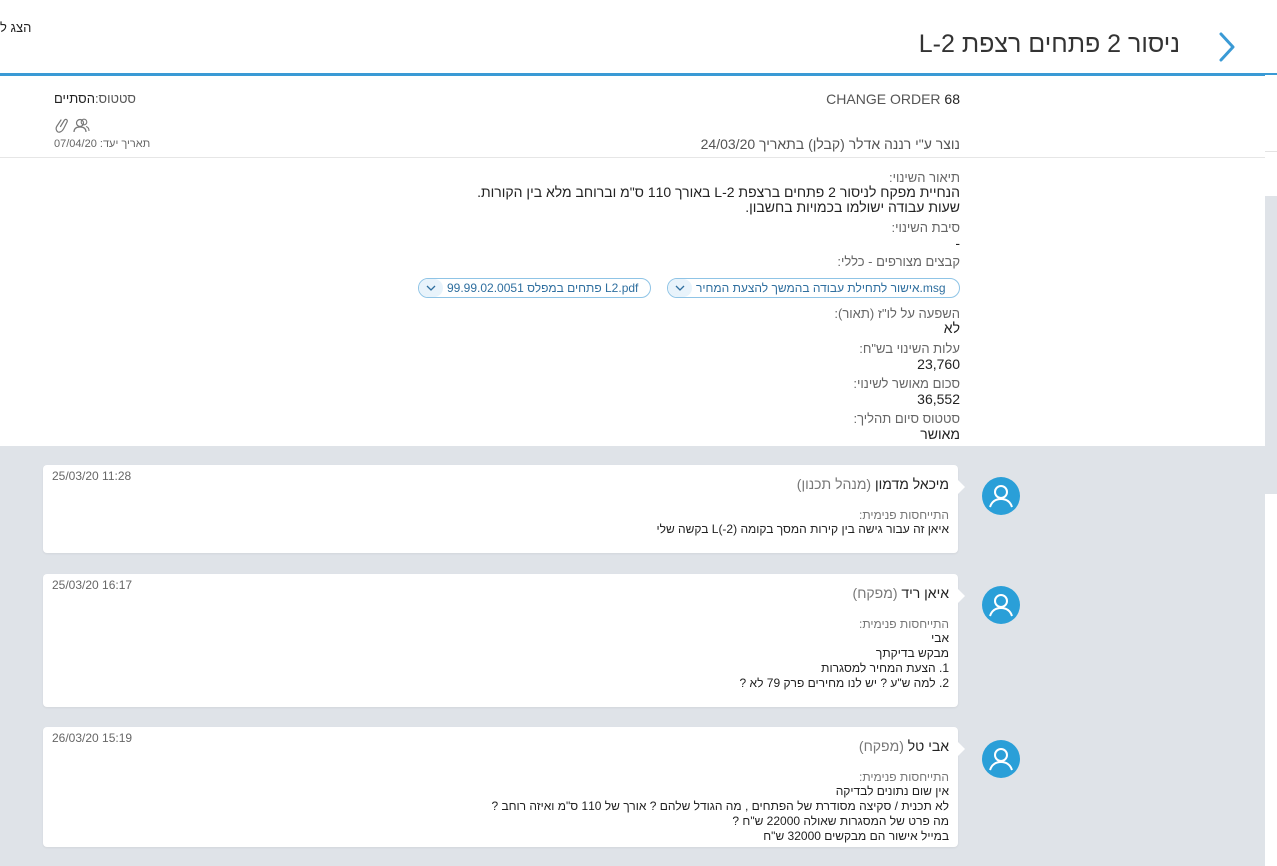 This screenshot has height=866, width=1277. Describe the element at coordinates (844, 683) in the screenshot. I see `comment-line: 2. למה ש"ע ? יש לנו מחירים פרק 79 לא ?` at that location.